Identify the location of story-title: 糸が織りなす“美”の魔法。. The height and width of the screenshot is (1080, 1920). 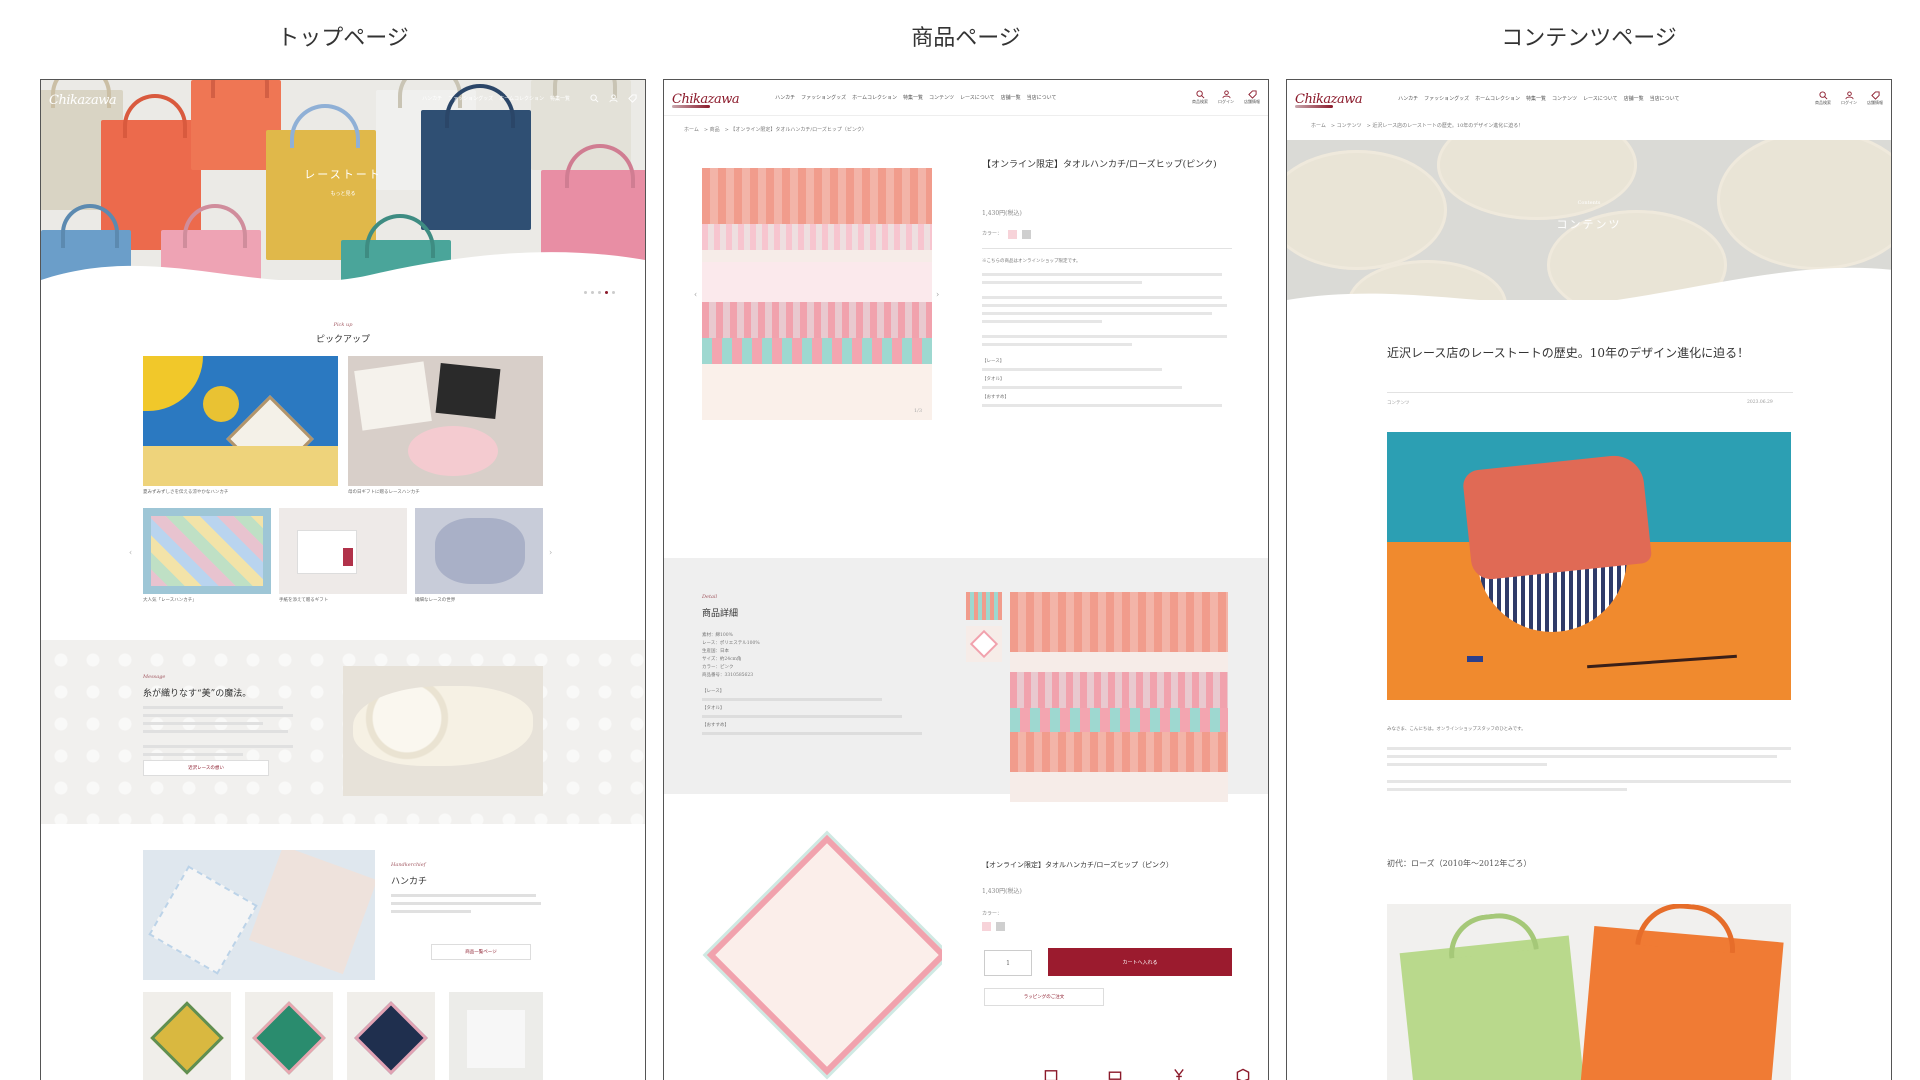
(197, 694).